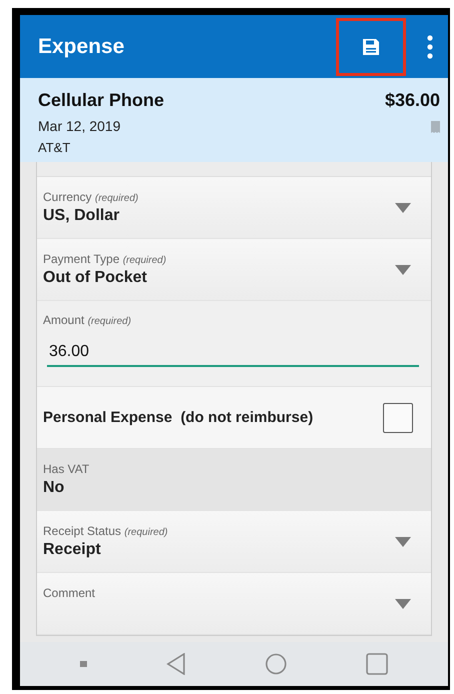 This screenshot has height=694, width=454. What do you see at coordinates (82, 46) in the screenshot?
I see `app-title: Expense` at bounding box center [82, 46].